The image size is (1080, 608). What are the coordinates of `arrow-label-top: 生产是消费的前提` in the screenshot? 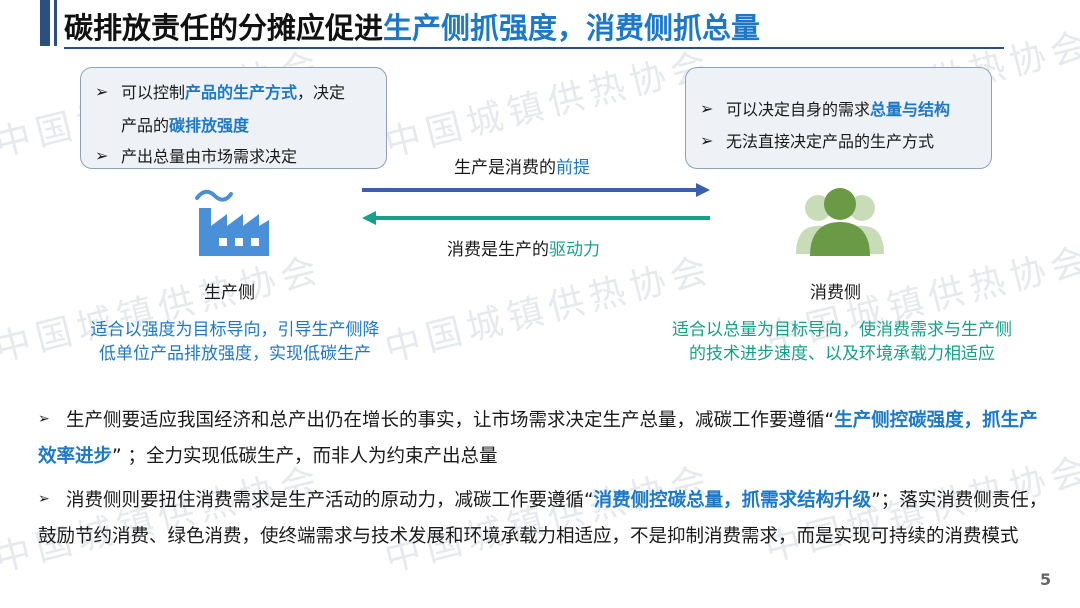 It's located at (522, 168).